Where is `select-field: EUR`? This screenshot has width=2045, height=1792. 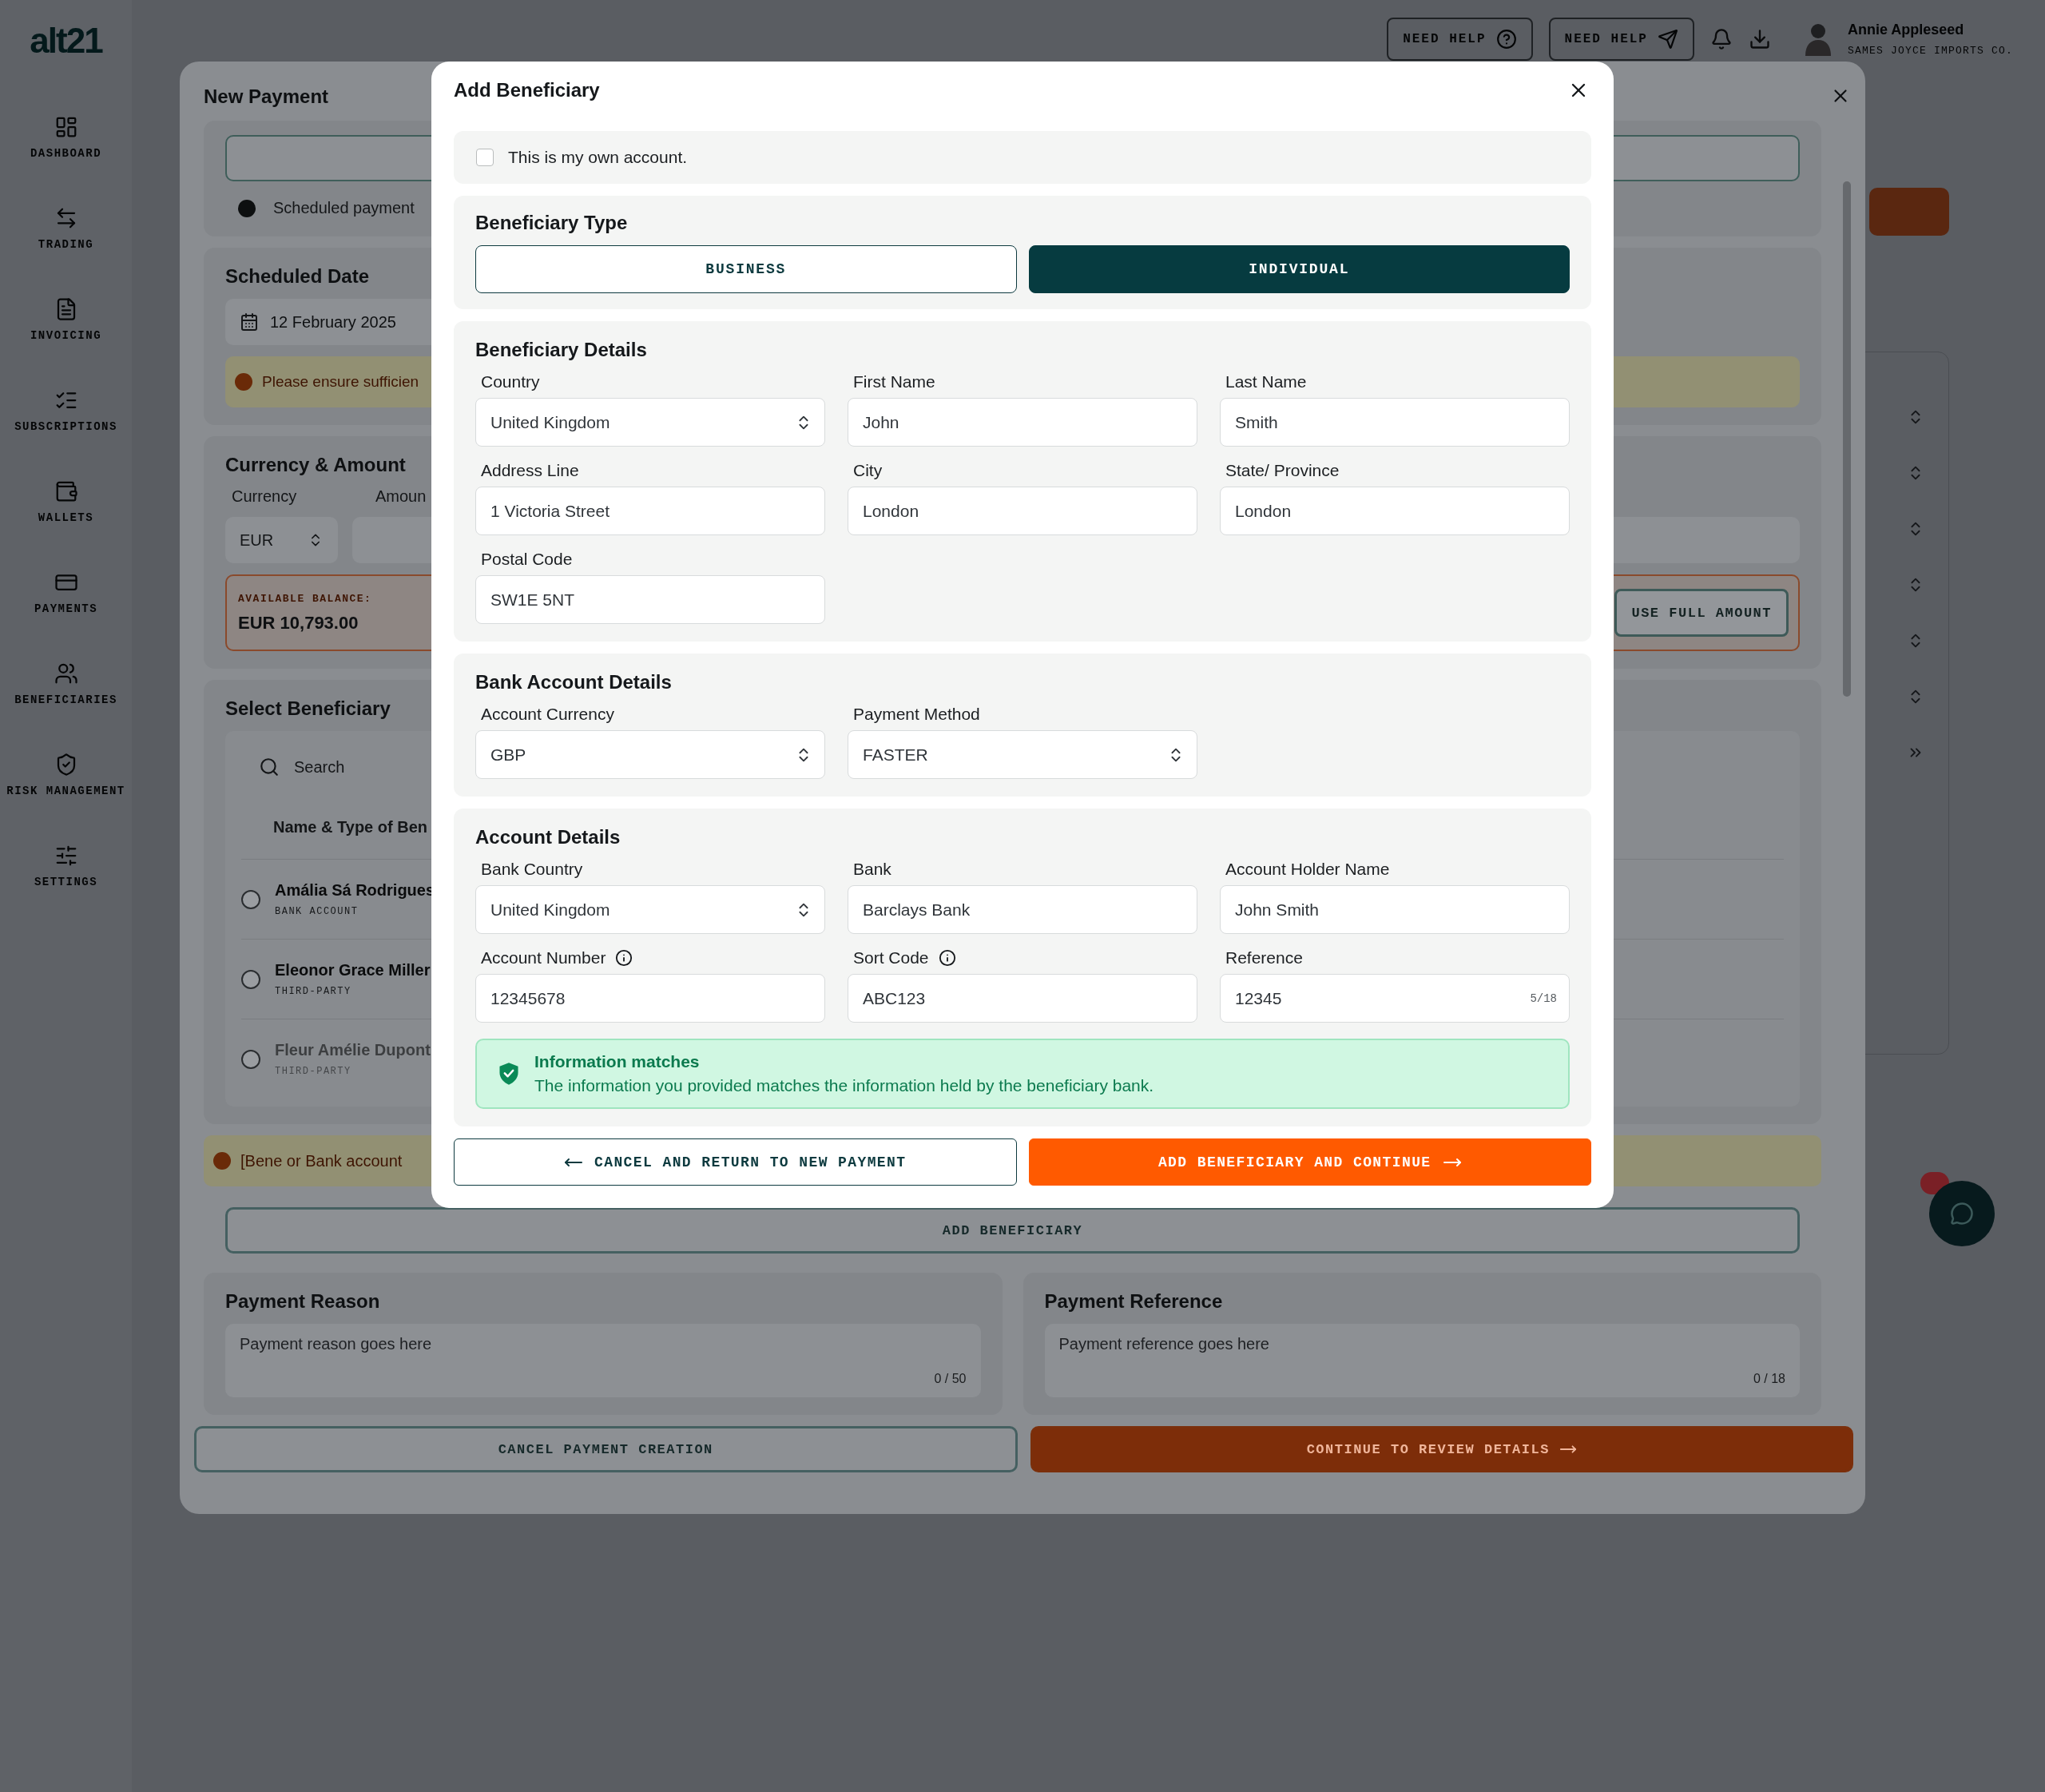 select-field: EUR is located at coordinates (281, 540).